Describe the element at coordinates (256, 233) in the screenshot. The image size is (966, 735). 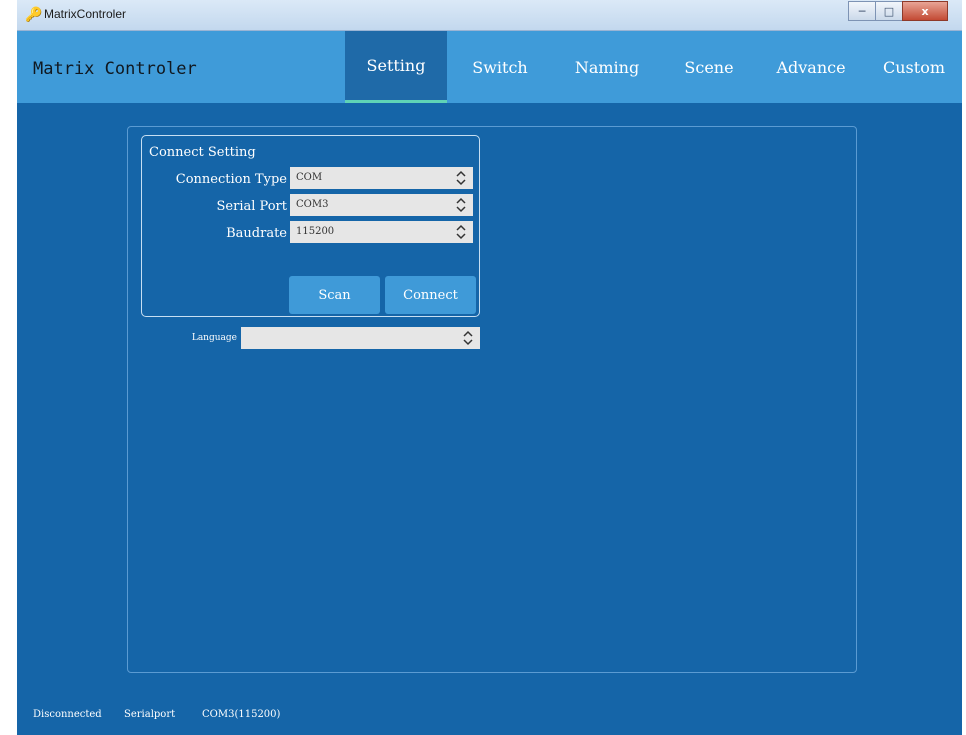
I see `baudrate-label: Baudrate` at that location.